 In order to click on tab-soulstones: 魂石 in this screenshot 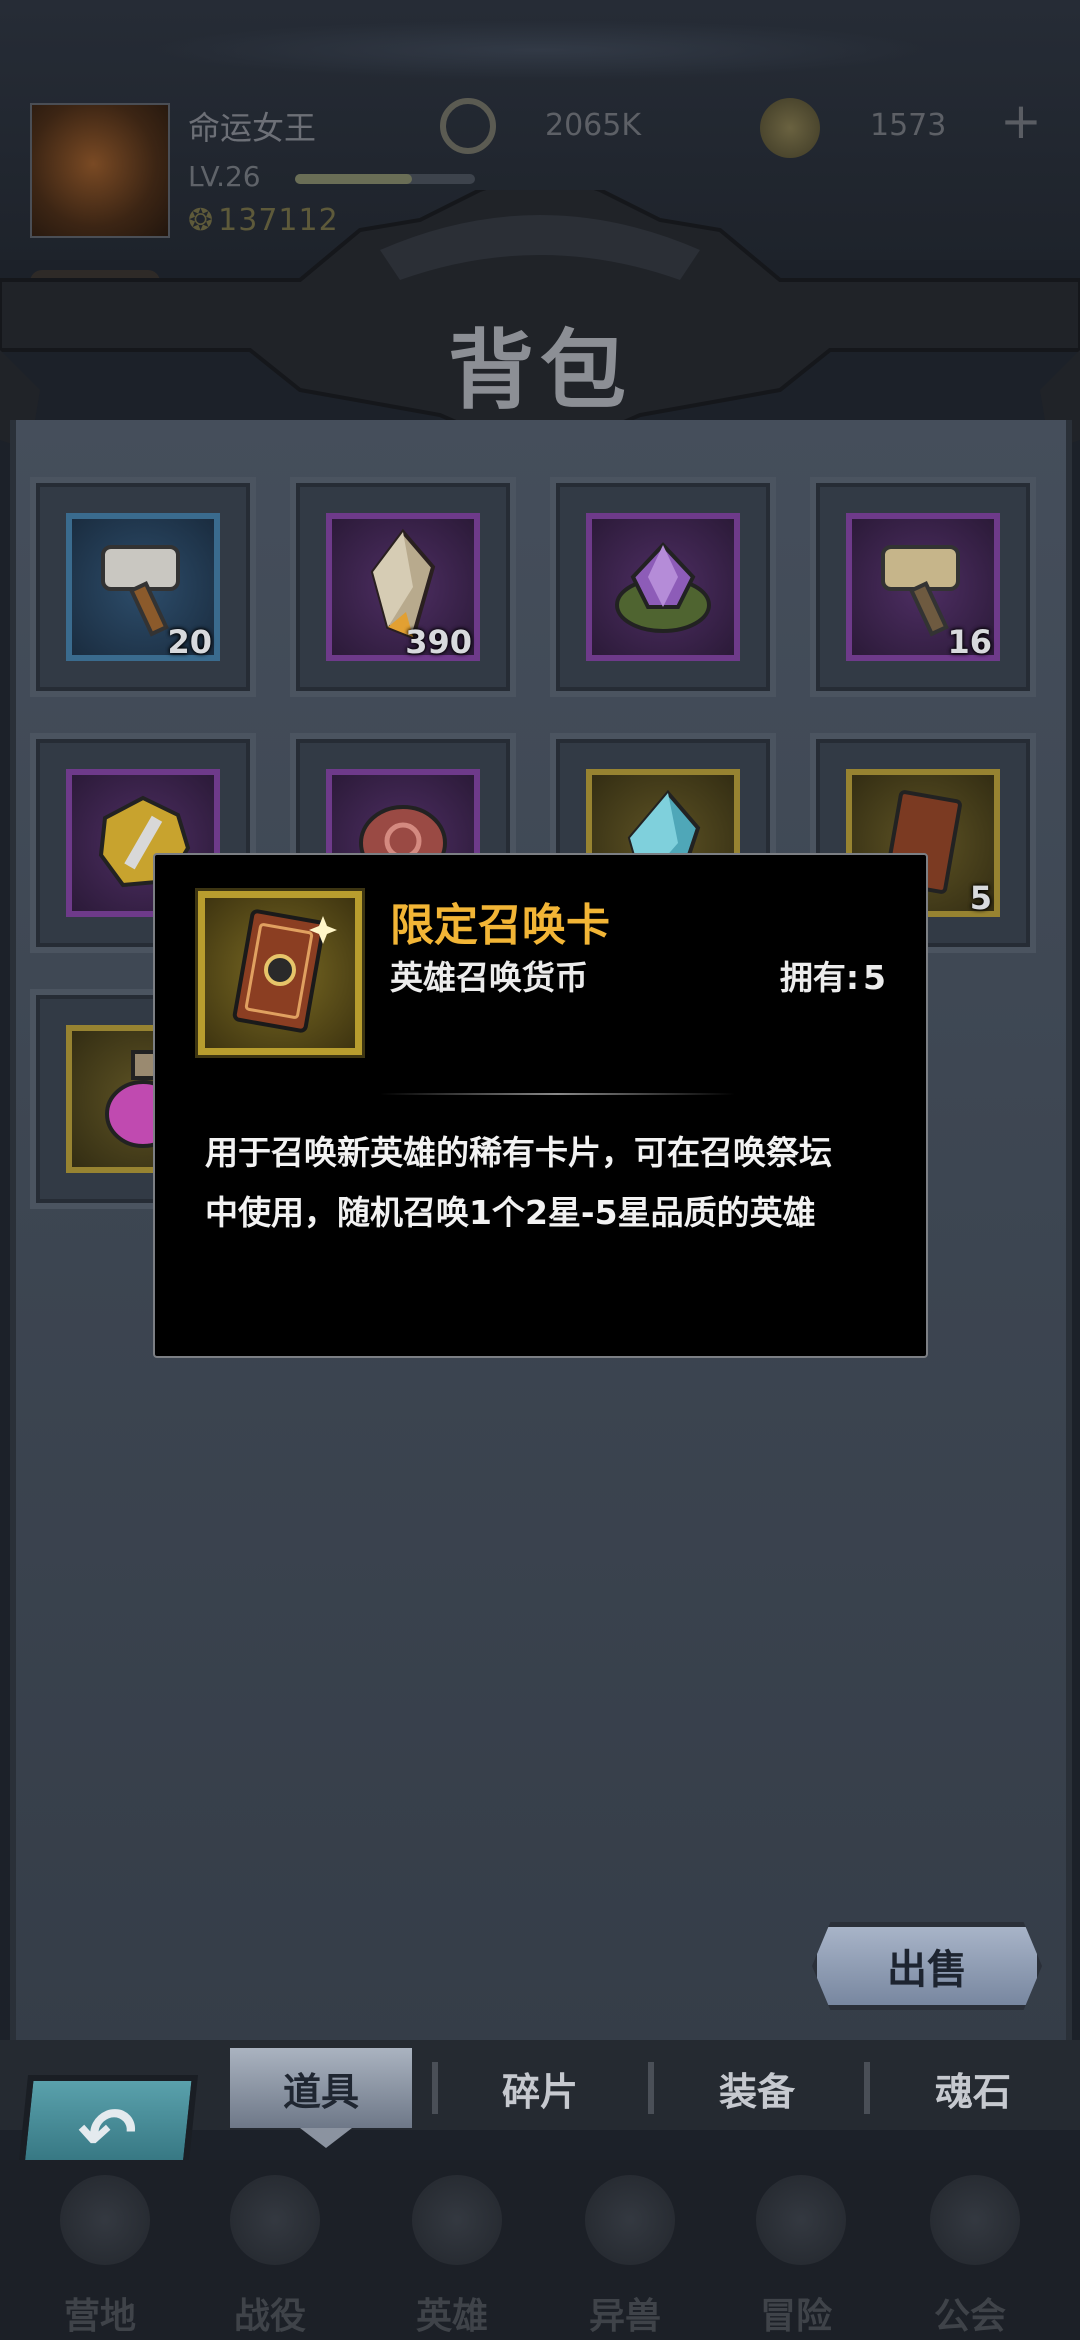, I will do `click(973, 2088)`.